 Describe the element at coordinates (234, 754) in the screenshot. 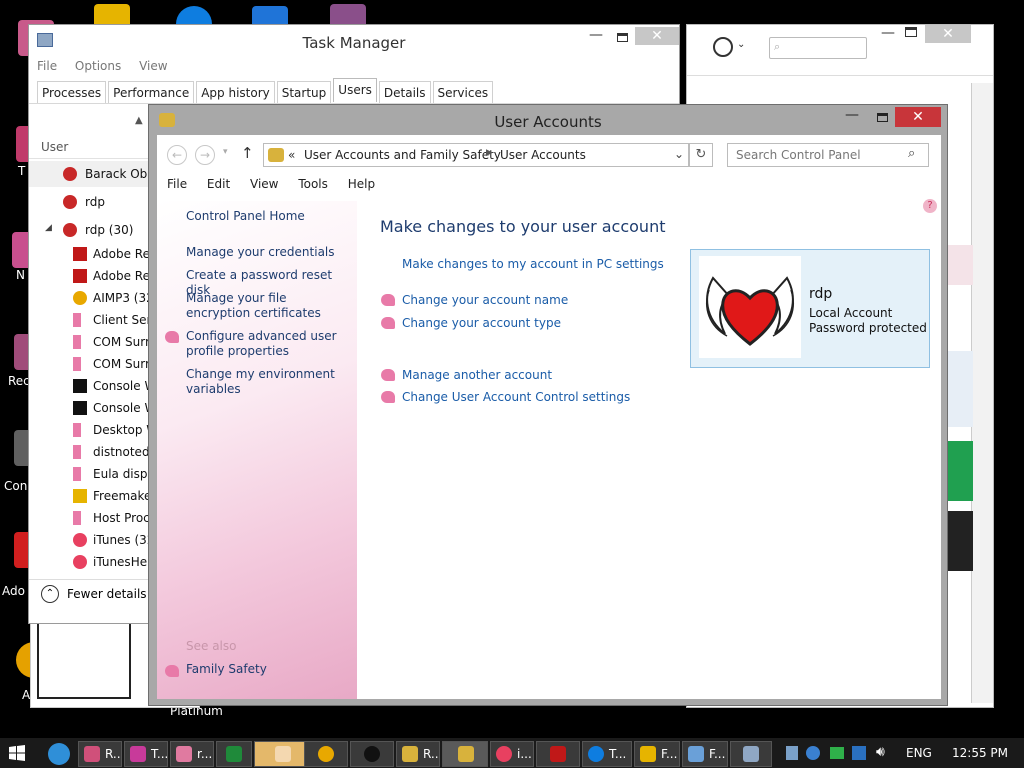

I see `taskbar-item-excel` at that location.